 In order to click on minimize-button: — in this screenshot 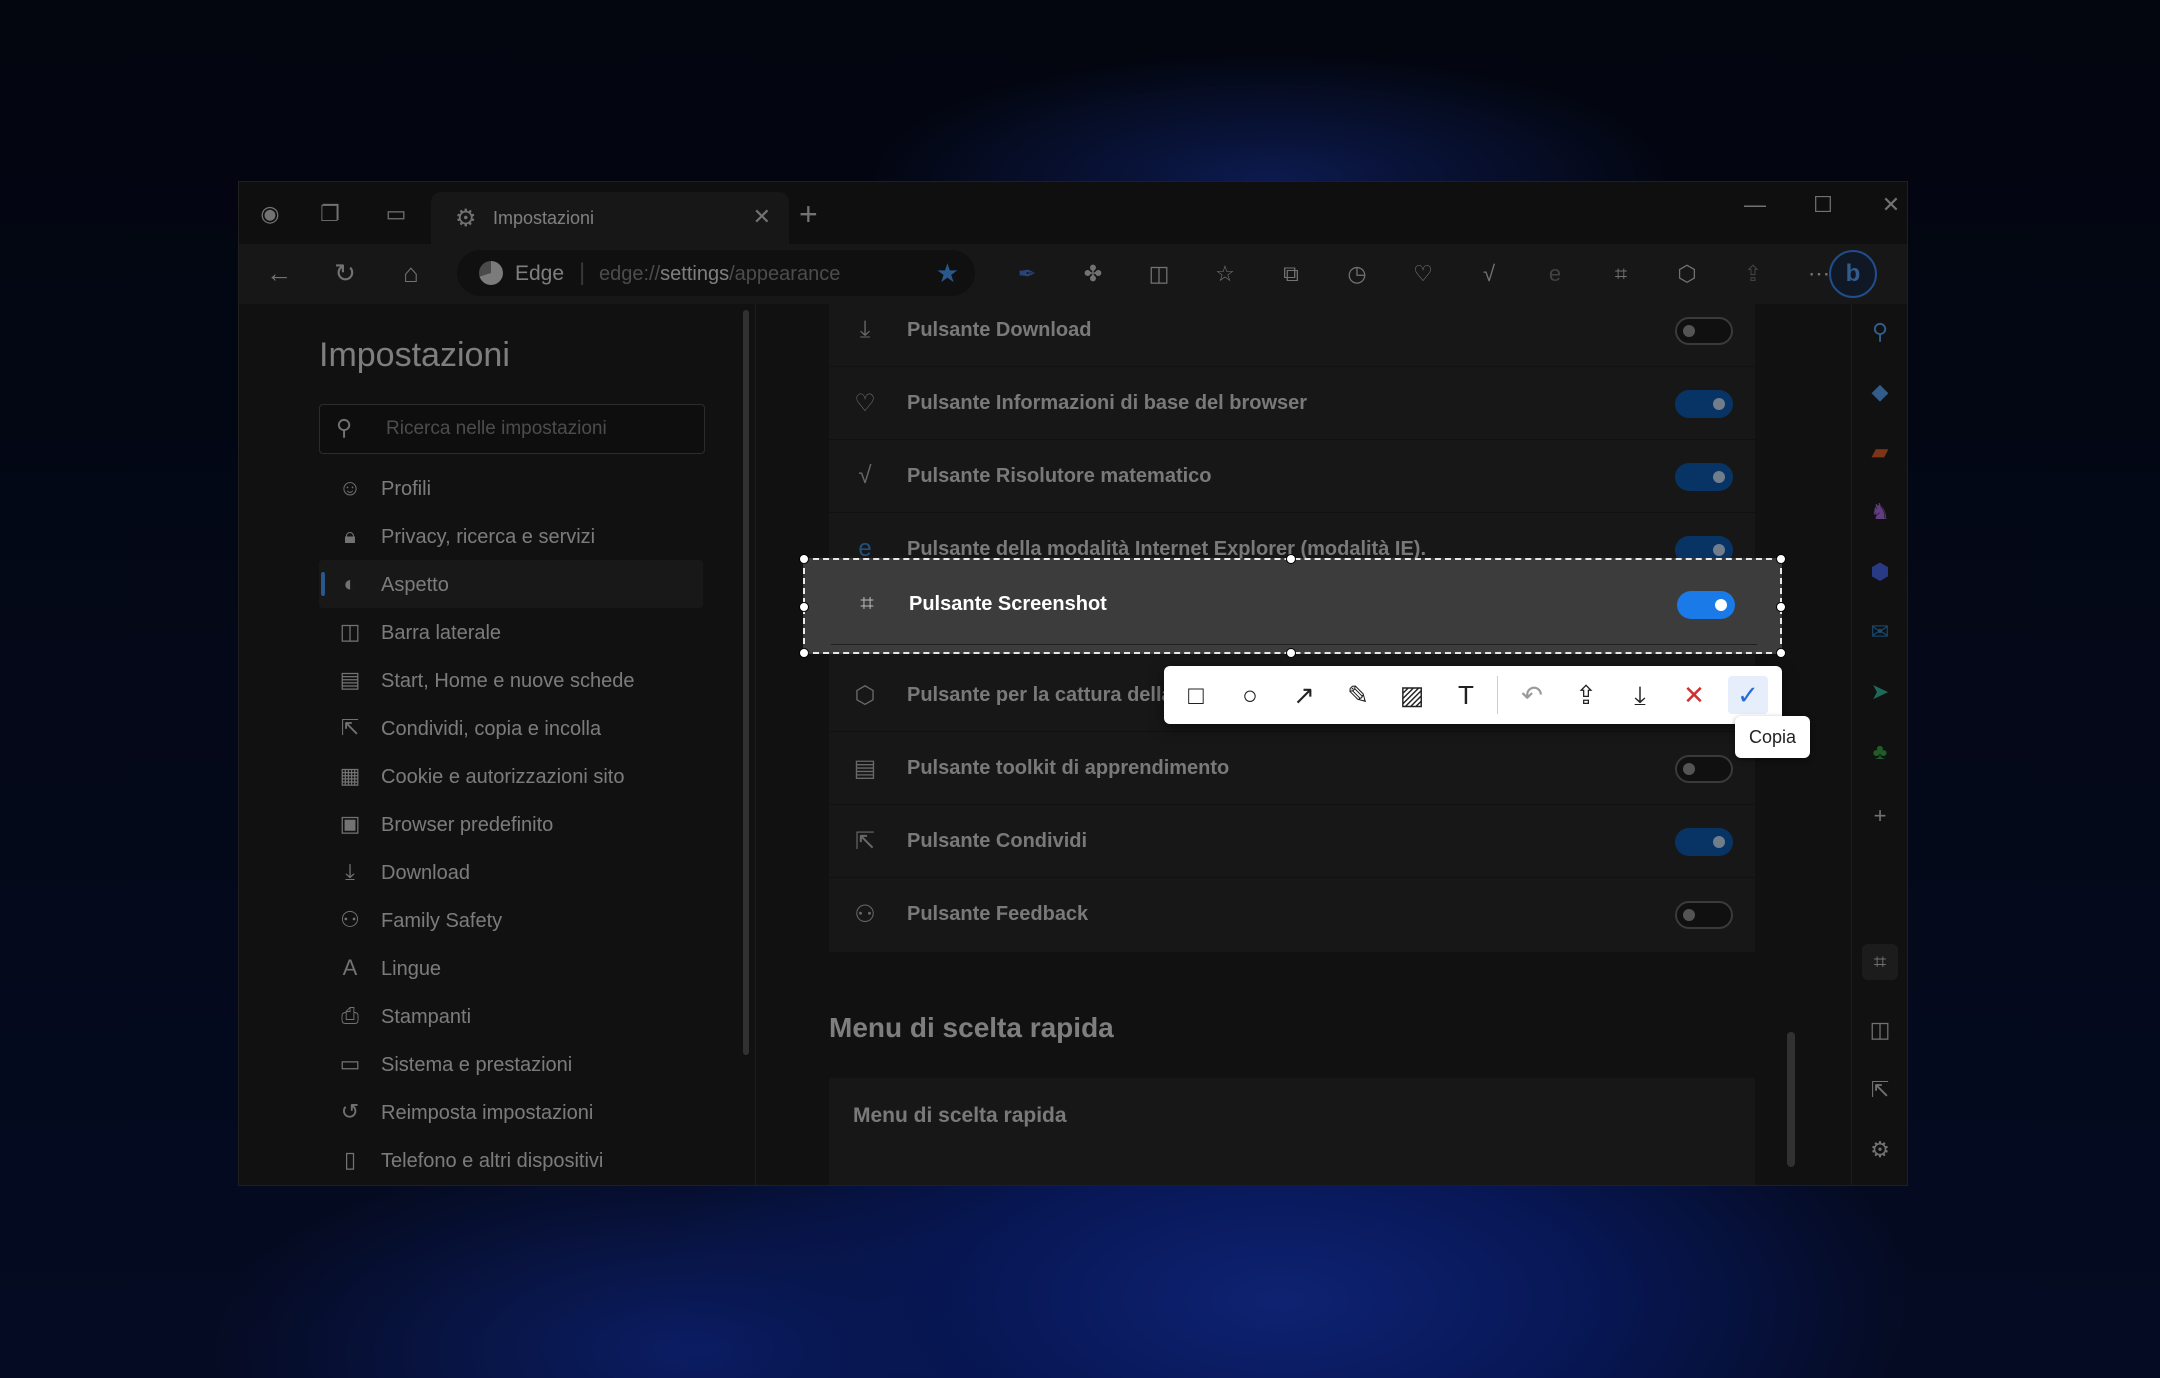, I will do `click(1755, 205)`.